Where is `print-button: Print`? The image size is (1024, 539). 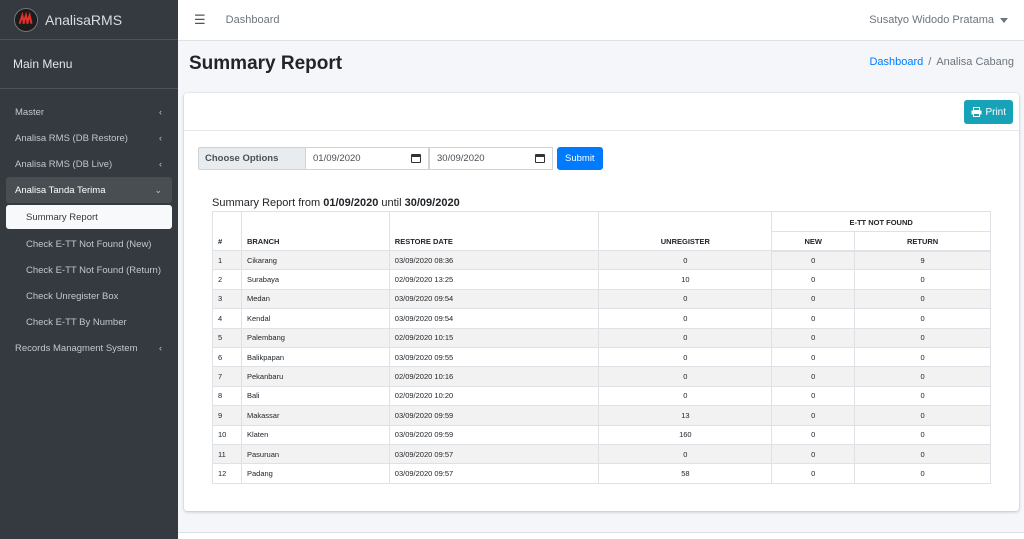 print-button: Print is located at coordinates (988, 112).